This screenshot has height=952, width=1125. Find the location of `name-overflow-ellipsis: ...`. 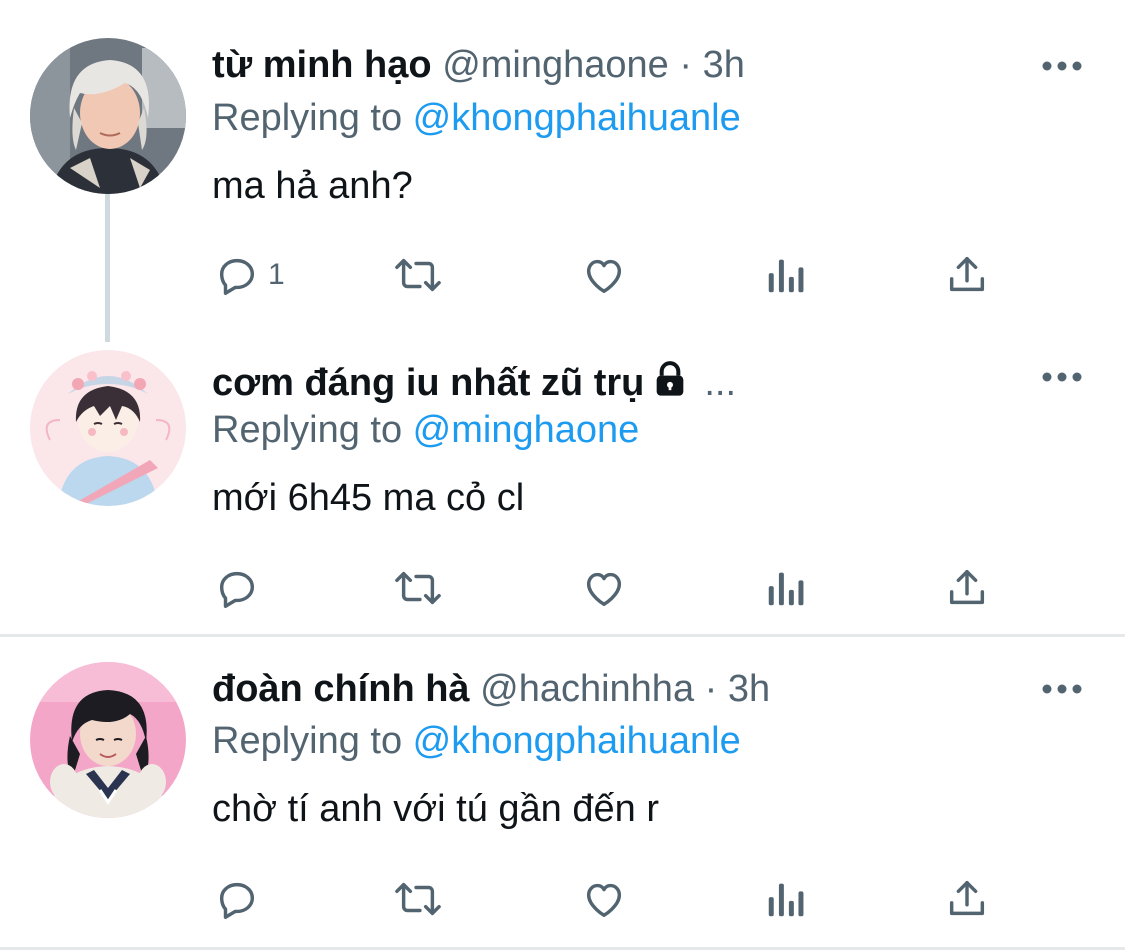

name-overflow-ellipsis: ... is located at coordinates (720, 383).